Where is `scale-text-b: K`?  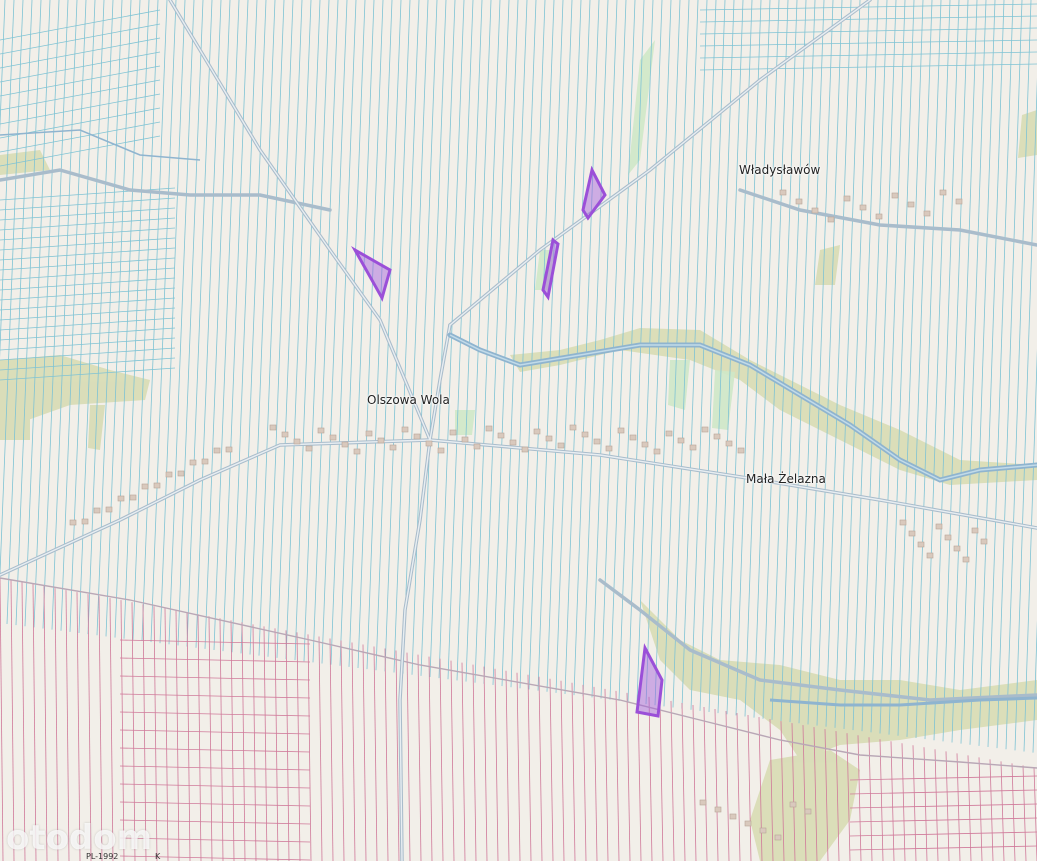
scale-text-b: K is located at coordinates (158, 856).